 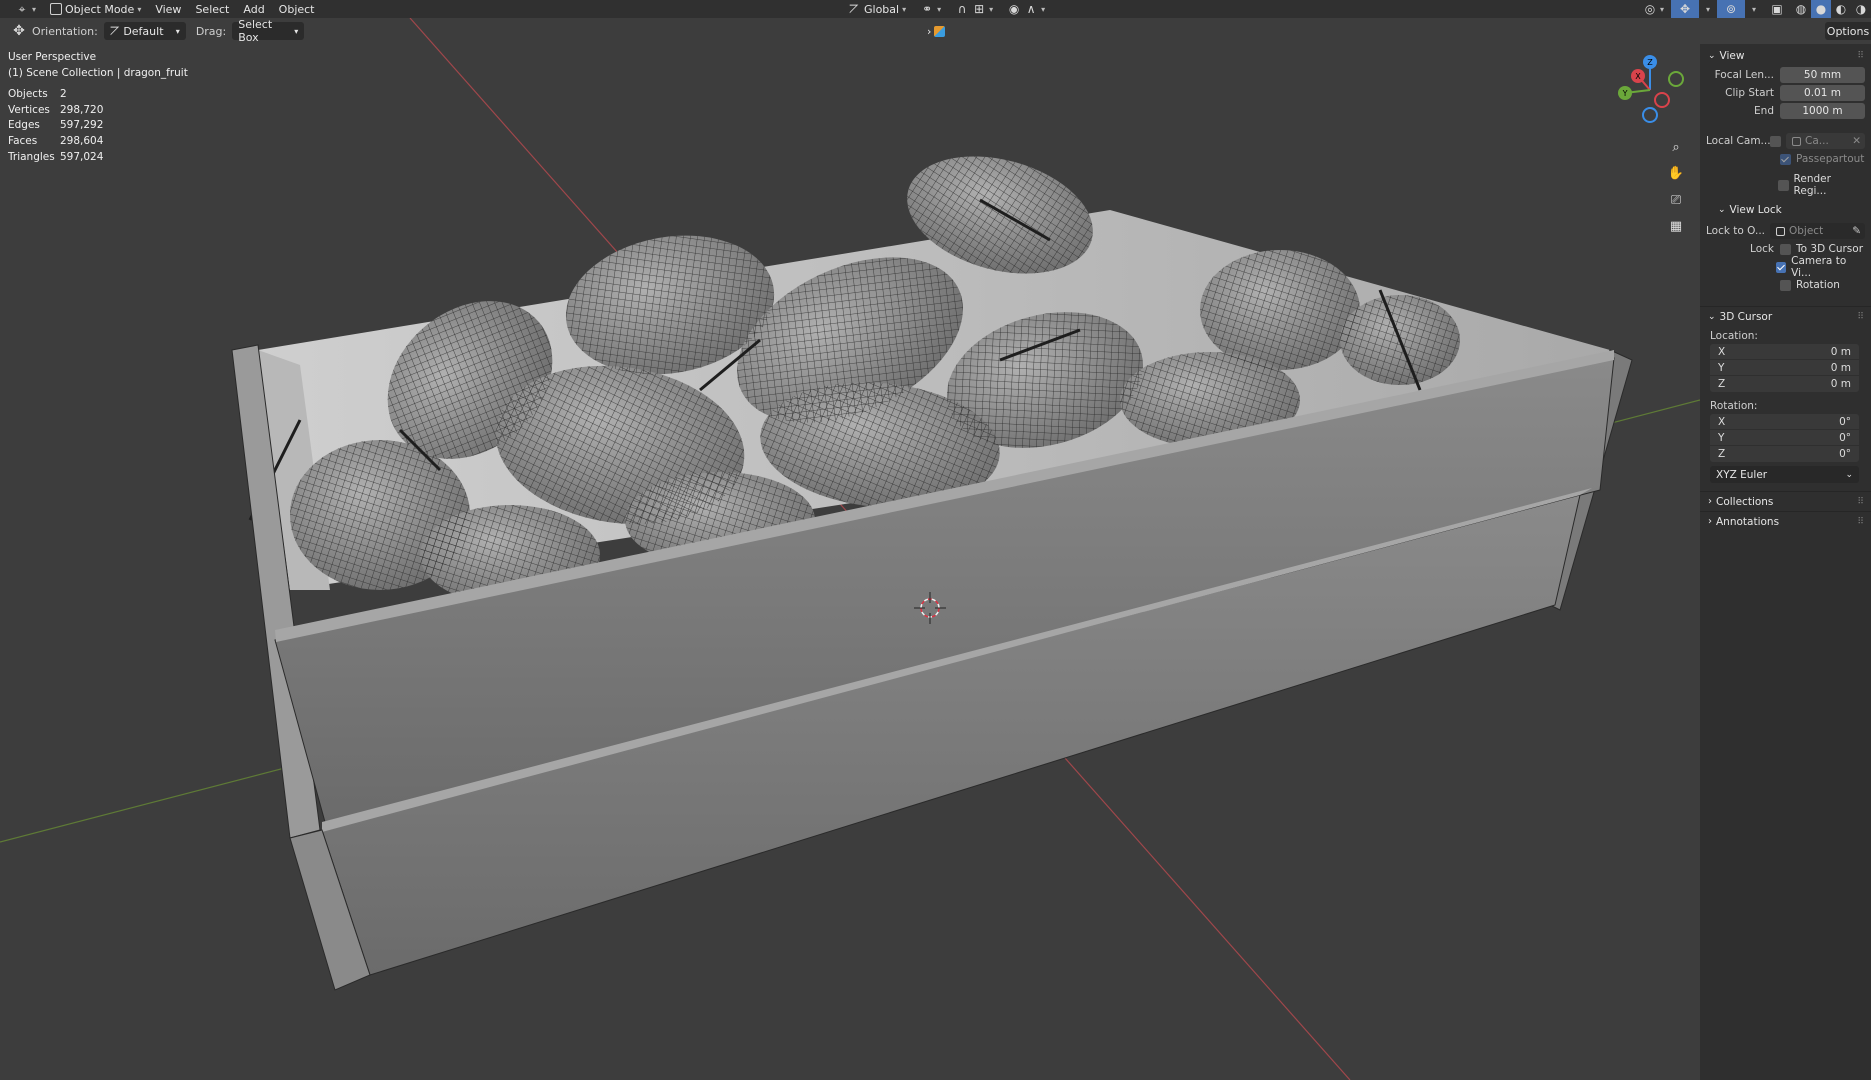 What do you see at coordinates (253, 9) in the screenshot?
I see `menu-add: Add` at bounding box center [253, 9].